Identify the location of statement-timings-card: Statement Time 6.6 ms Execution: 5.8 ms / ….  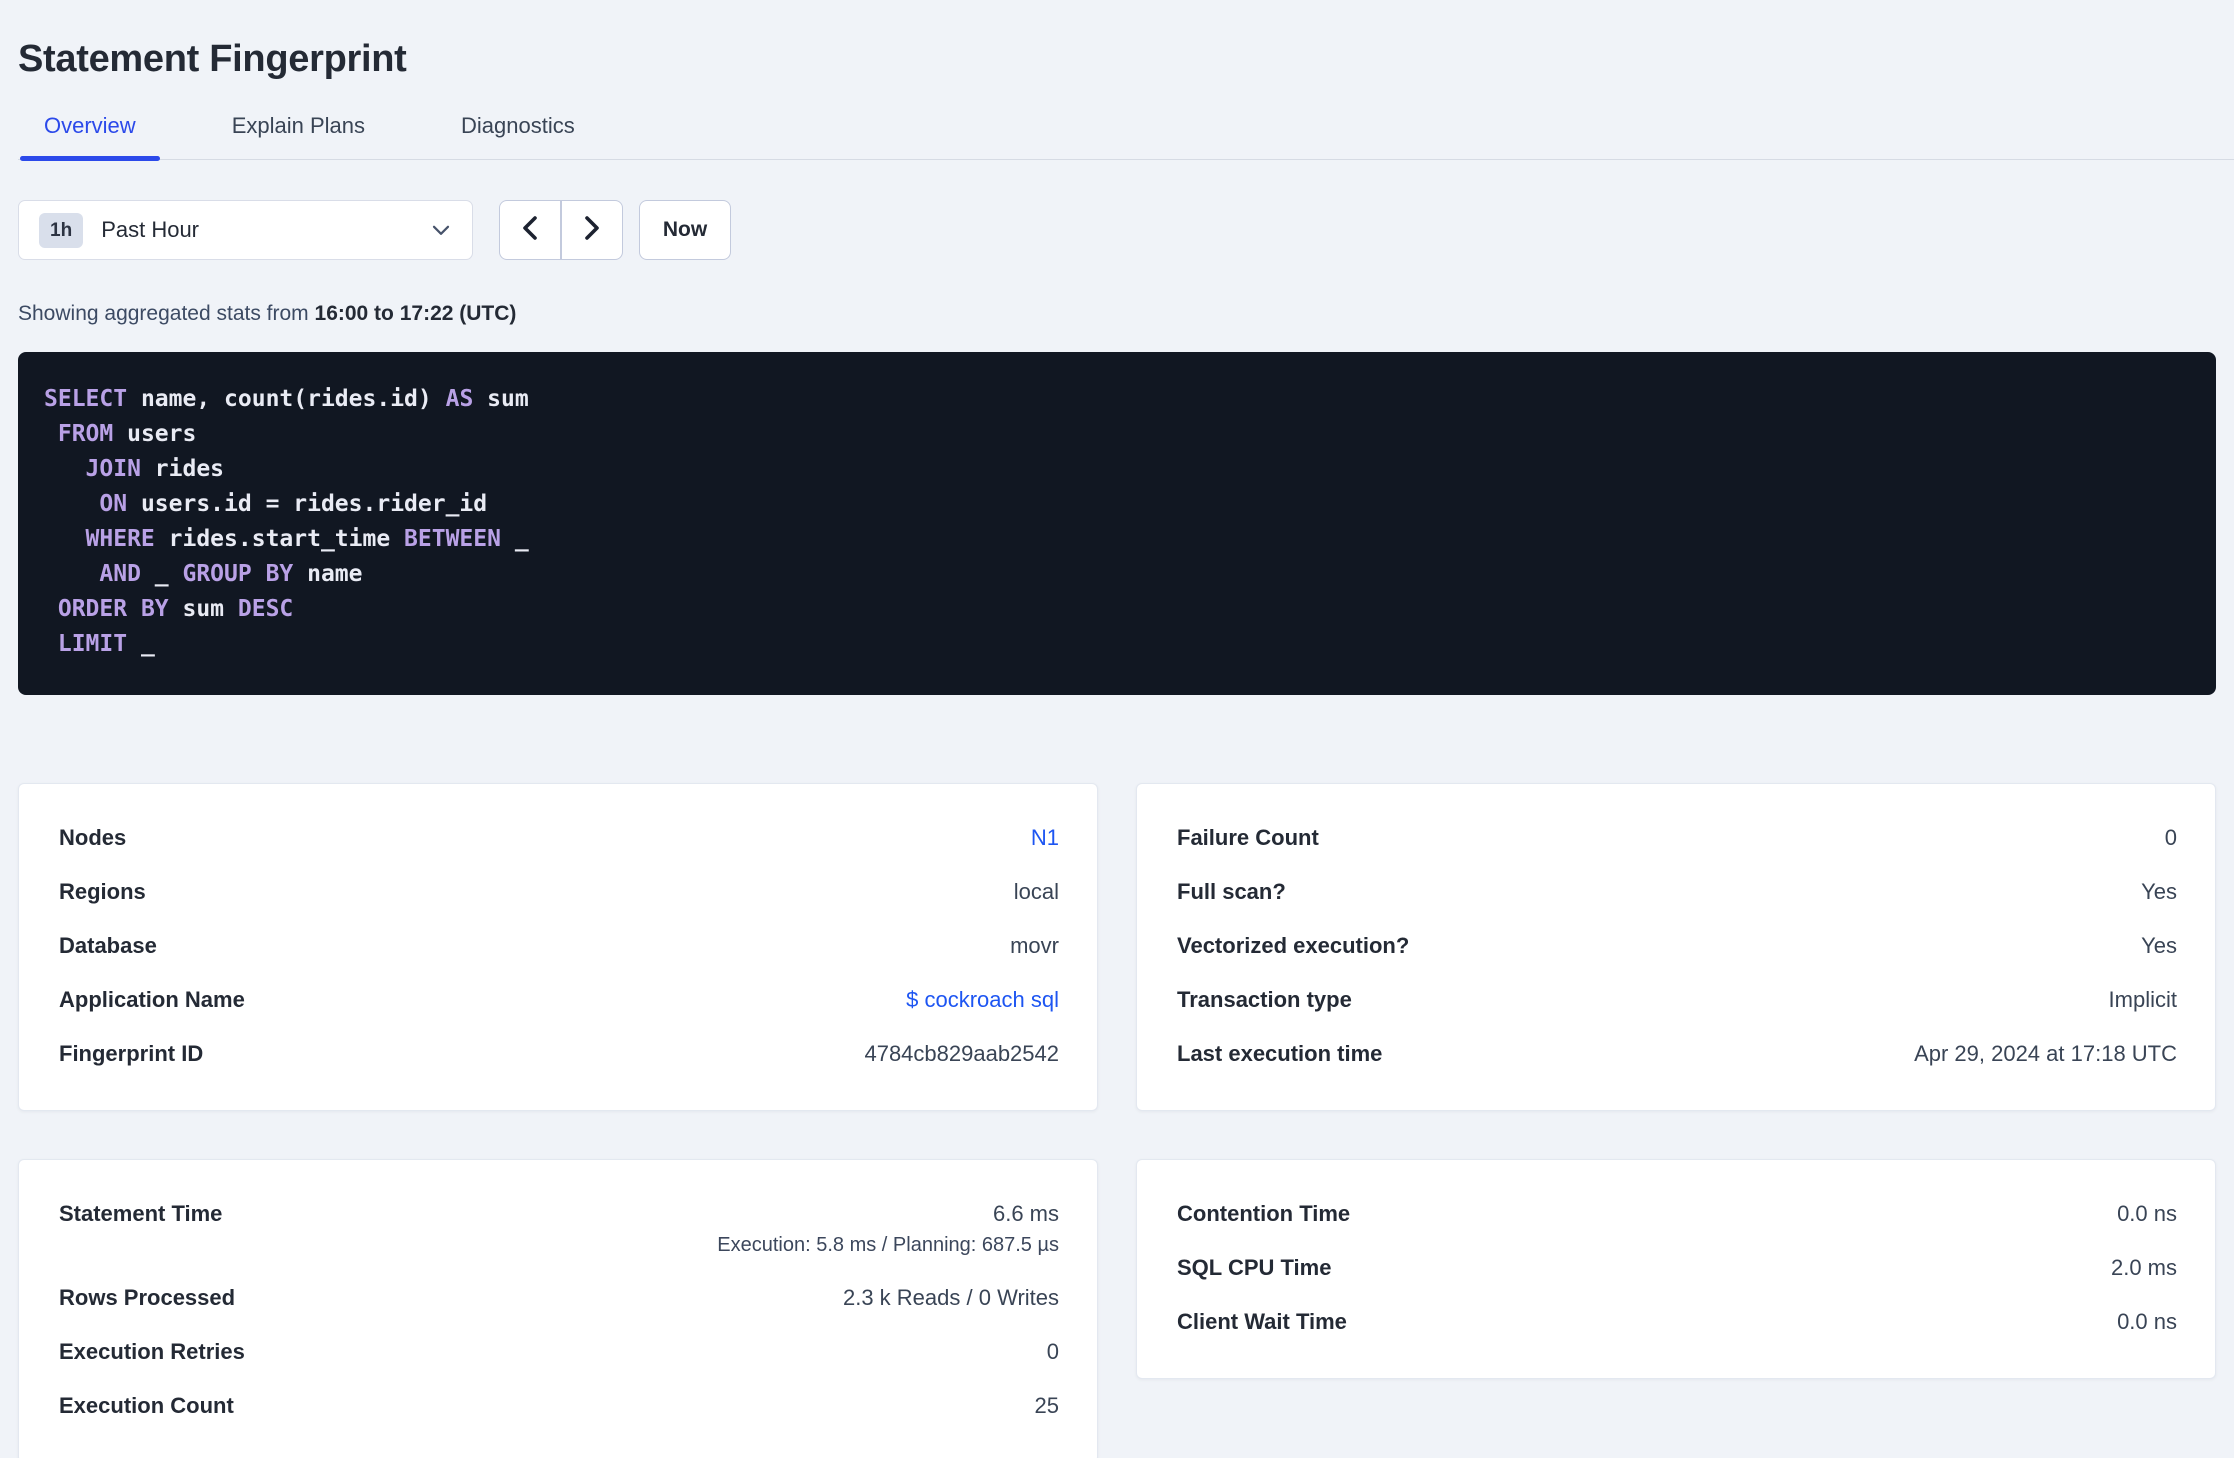
(558, 1308).